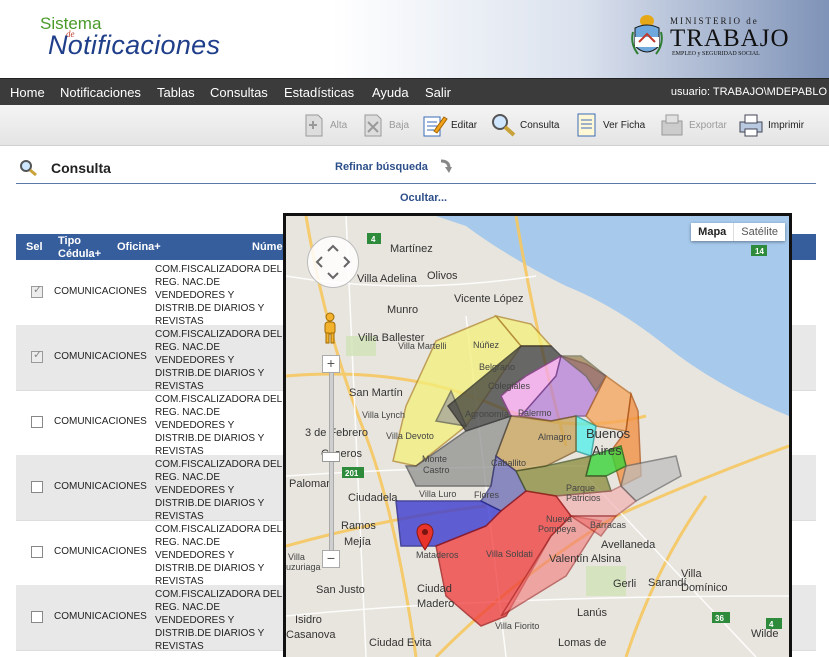  I want to click on map-label-monte-castro-1: Monte, so click(434, 459).